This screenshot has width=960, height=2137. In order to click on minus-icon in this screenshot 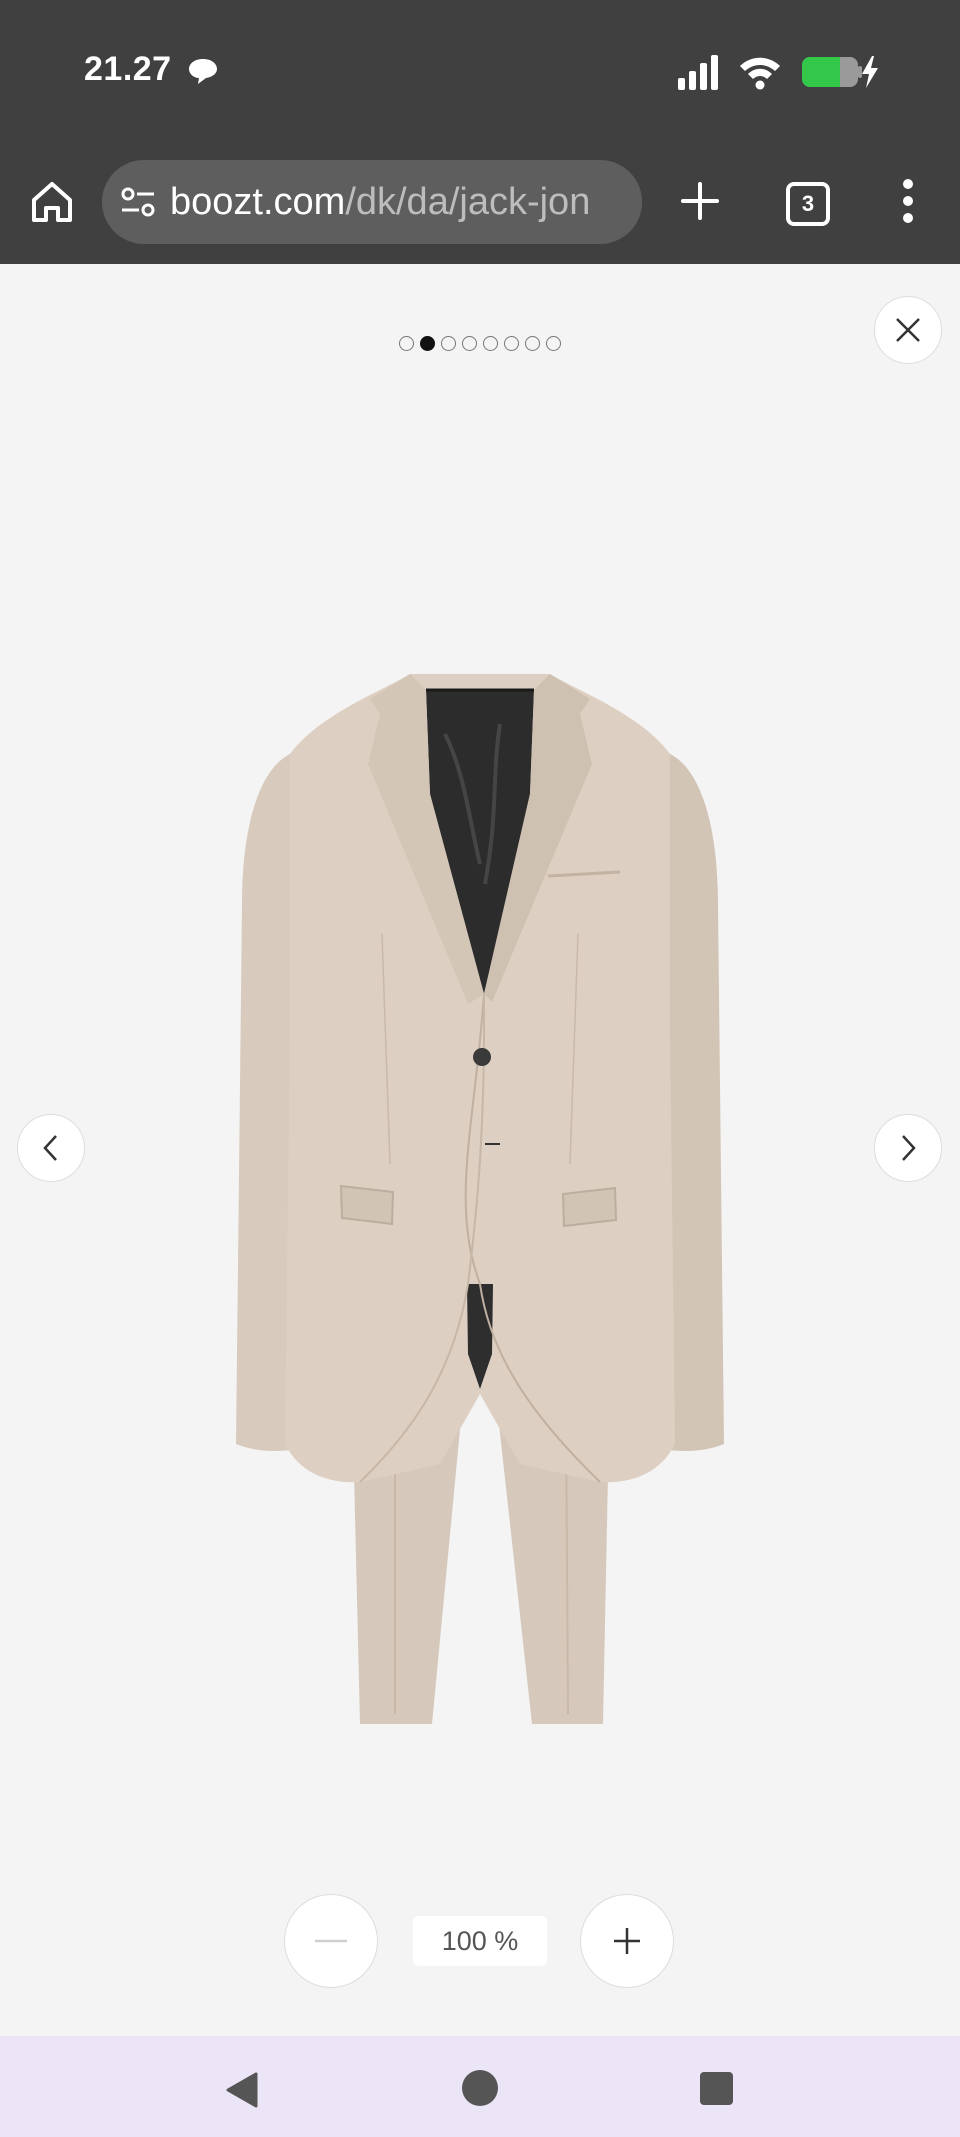, I will do `click(331, 1941)`.